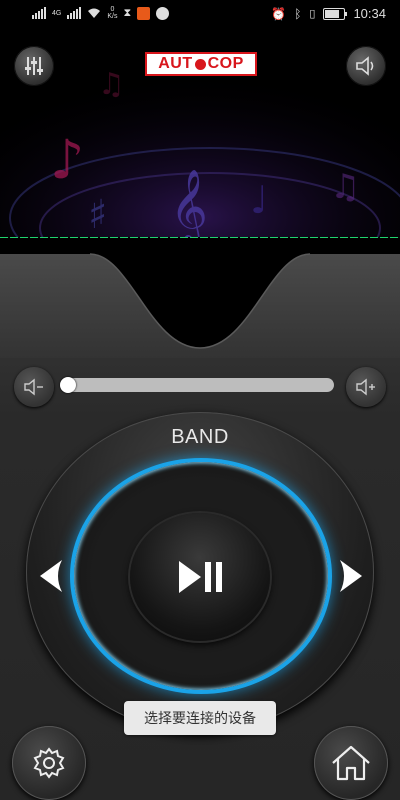 The image size is (400, 800). I want to click on bluetooth-icon: ᛒ, so click(298, 13).